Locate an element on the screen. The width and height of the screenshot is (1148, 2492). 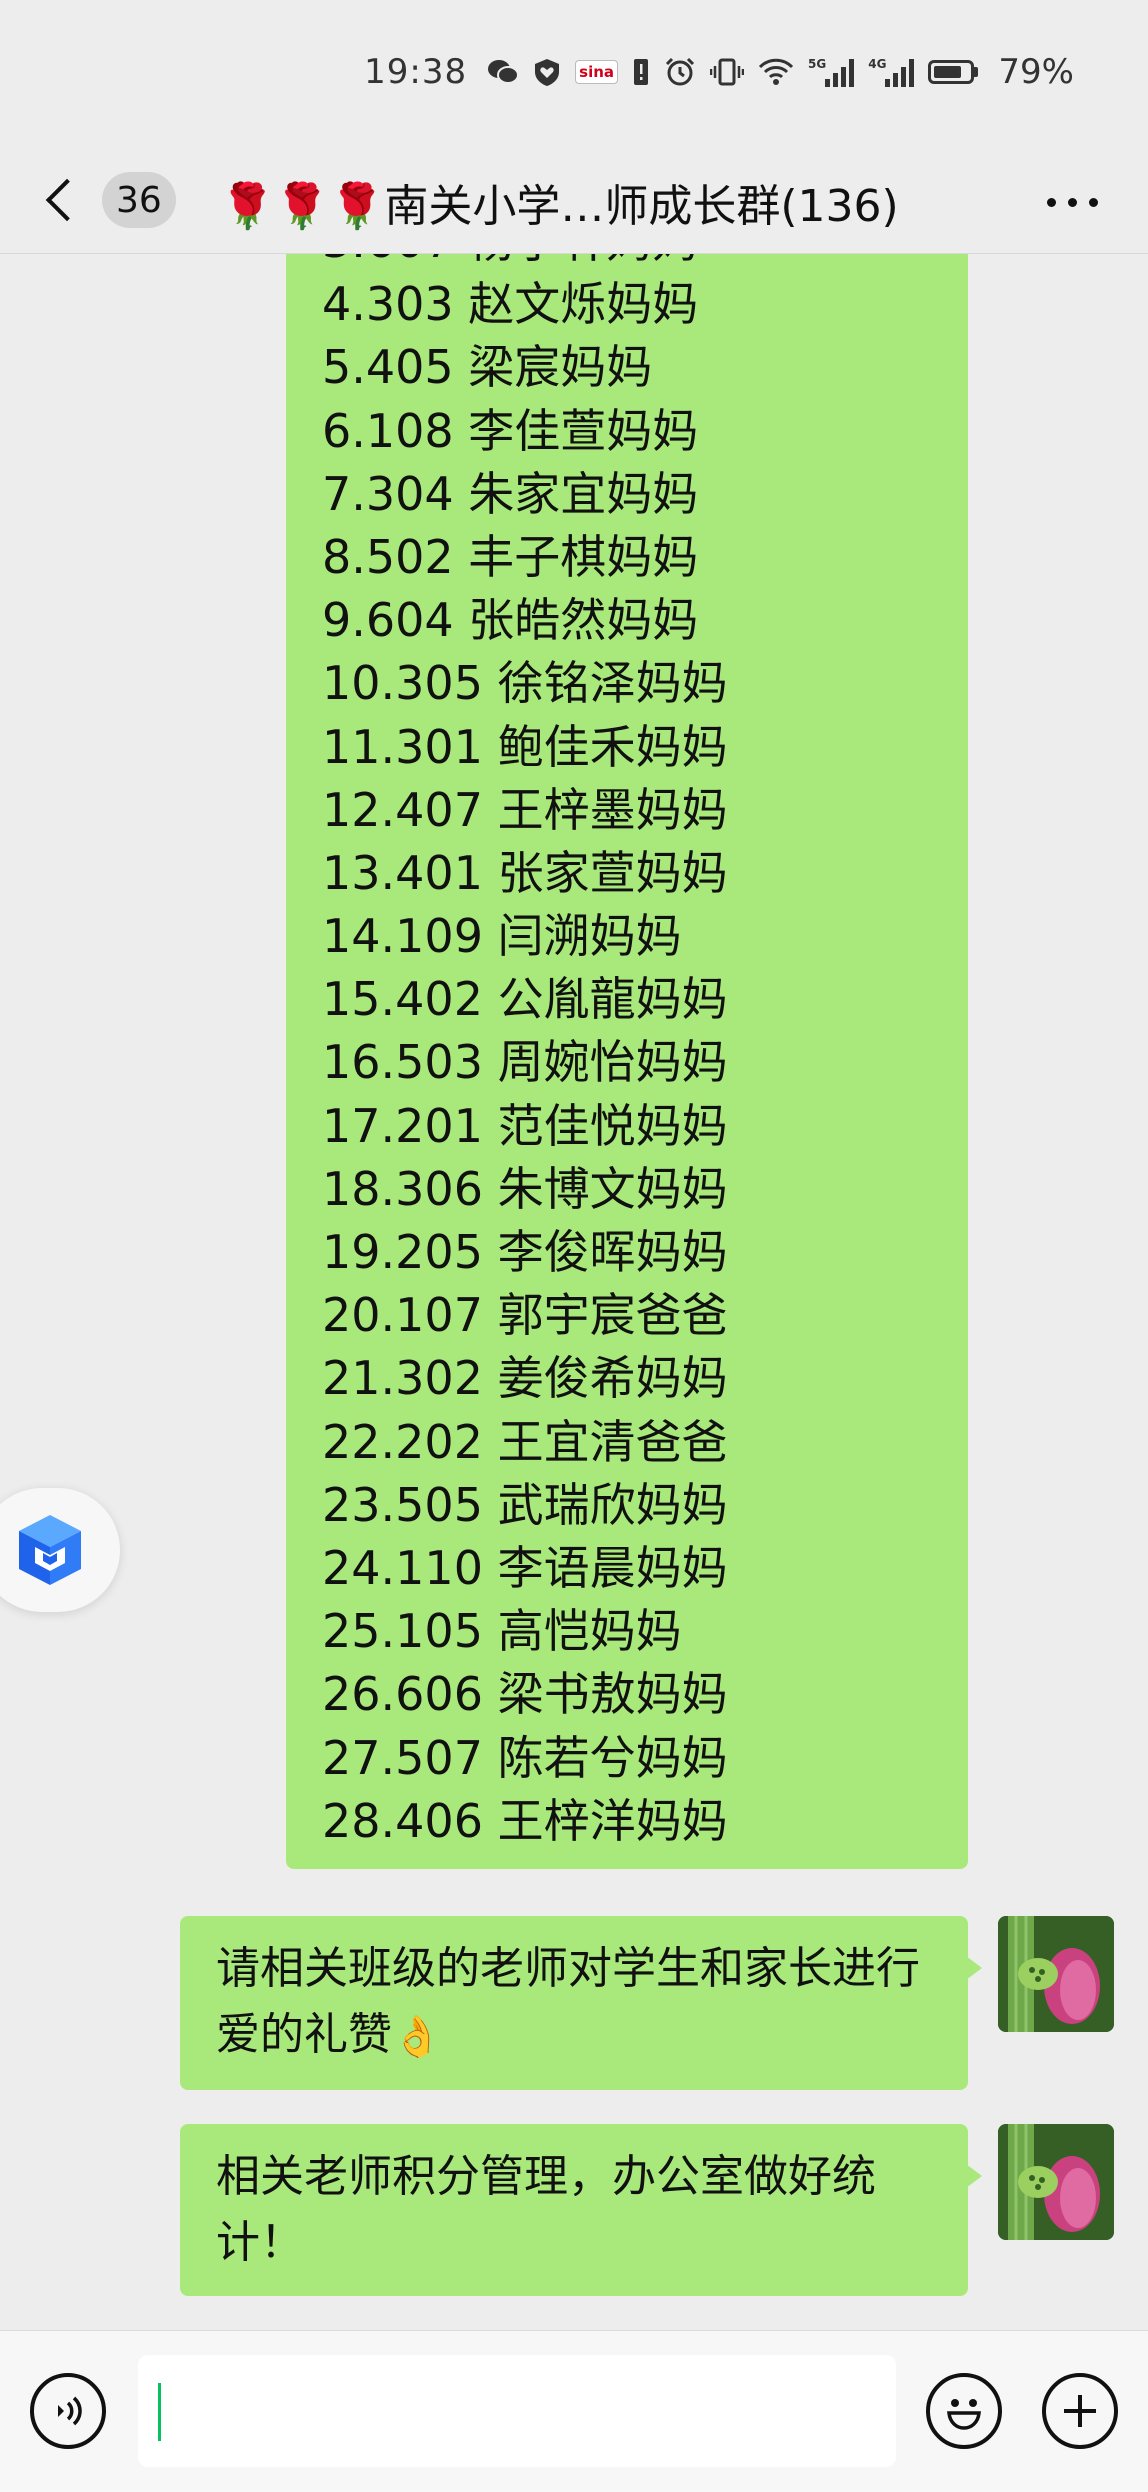
ok-hand-emoji: 👌 is located at coordinates (417, 2037).